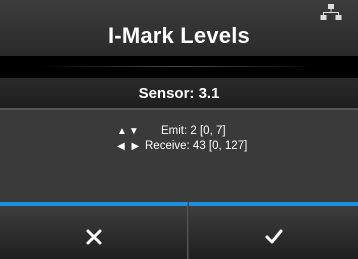 This screenshot has width=358, height=259. What do you see at coordinates (129, 131) in the screenshot?
I see `up-down-arrows-icon: ▲▼` at bounding box center [129, 131].